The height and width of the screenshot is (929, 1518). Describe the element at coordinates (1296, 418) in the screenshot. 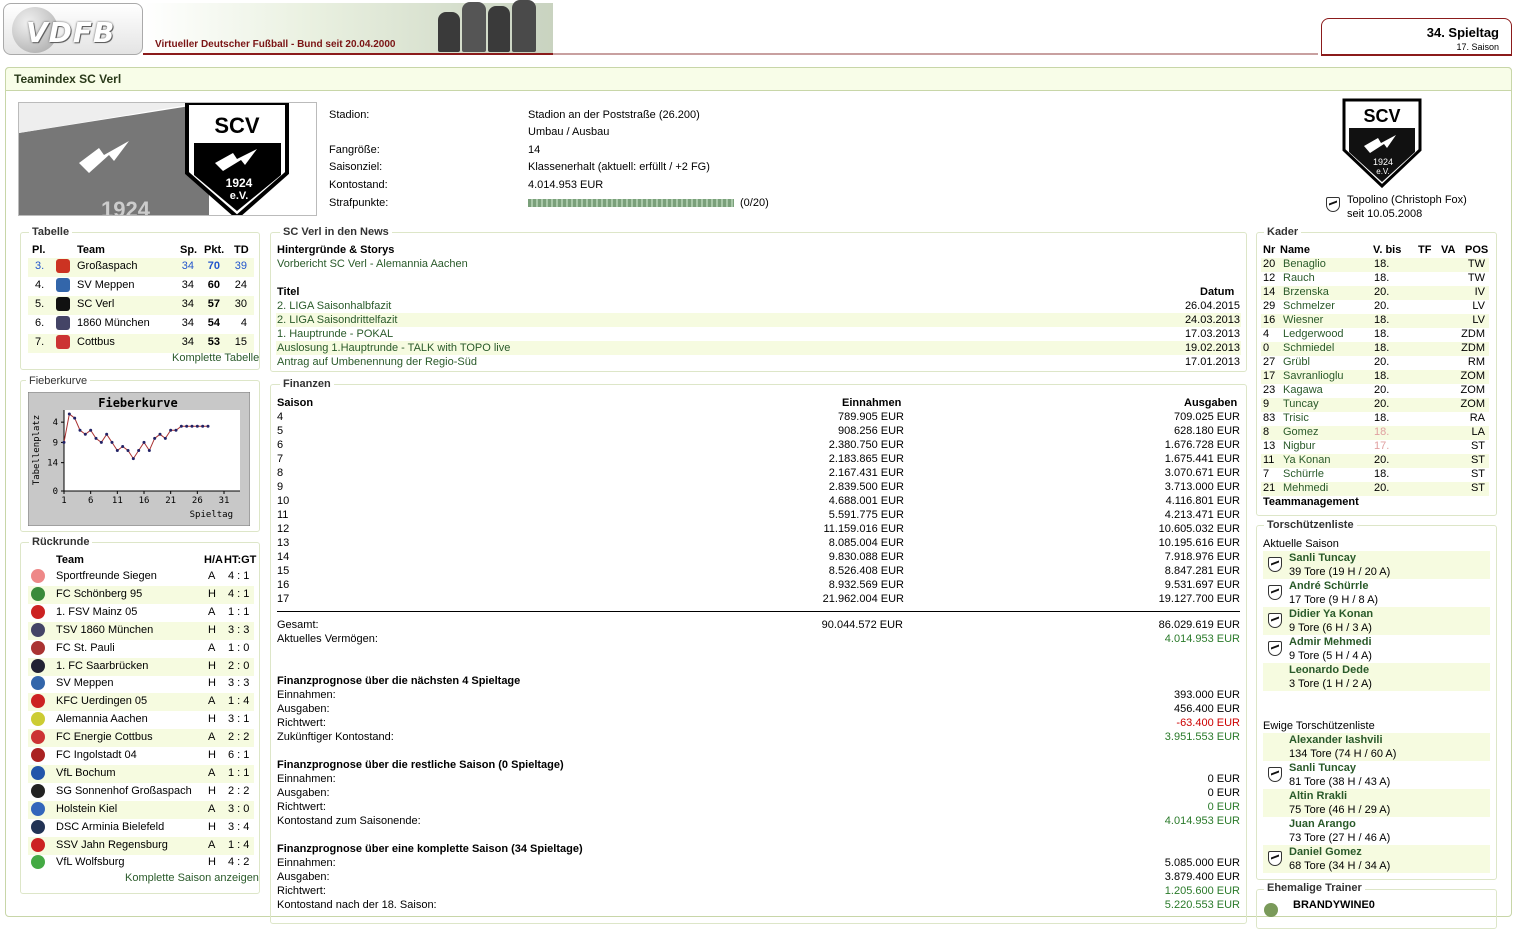

I see `kader-name: Trisic` at that location.